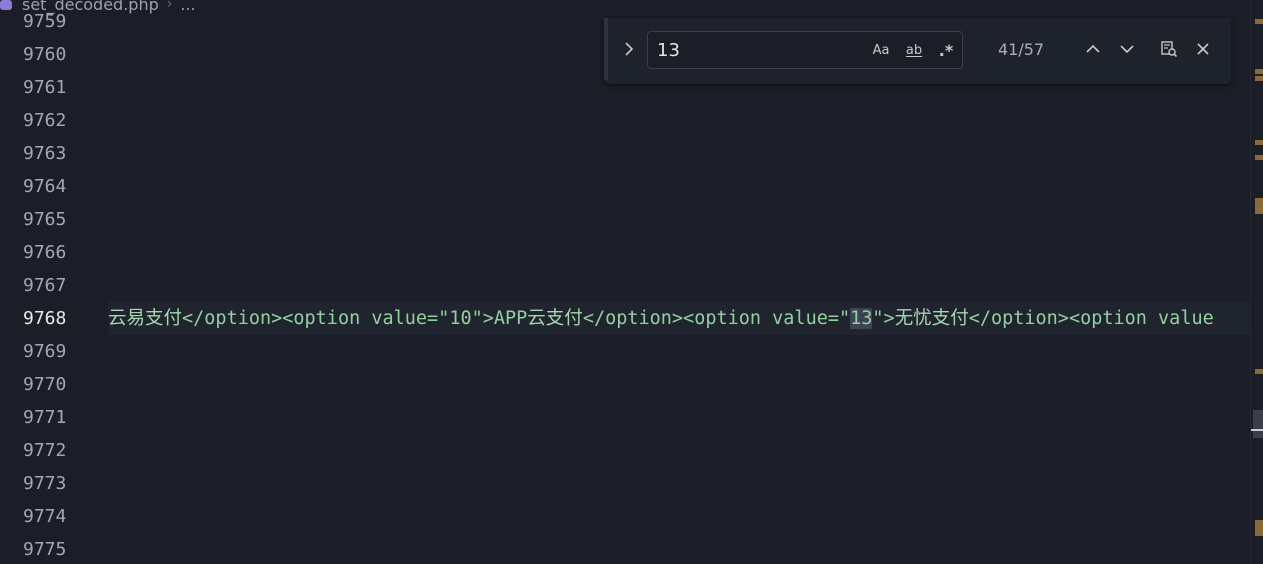 Image resolution: width=1263 pixels, height=564 pixels. I want to click on arrow-down-icon, so click(1127, 49).